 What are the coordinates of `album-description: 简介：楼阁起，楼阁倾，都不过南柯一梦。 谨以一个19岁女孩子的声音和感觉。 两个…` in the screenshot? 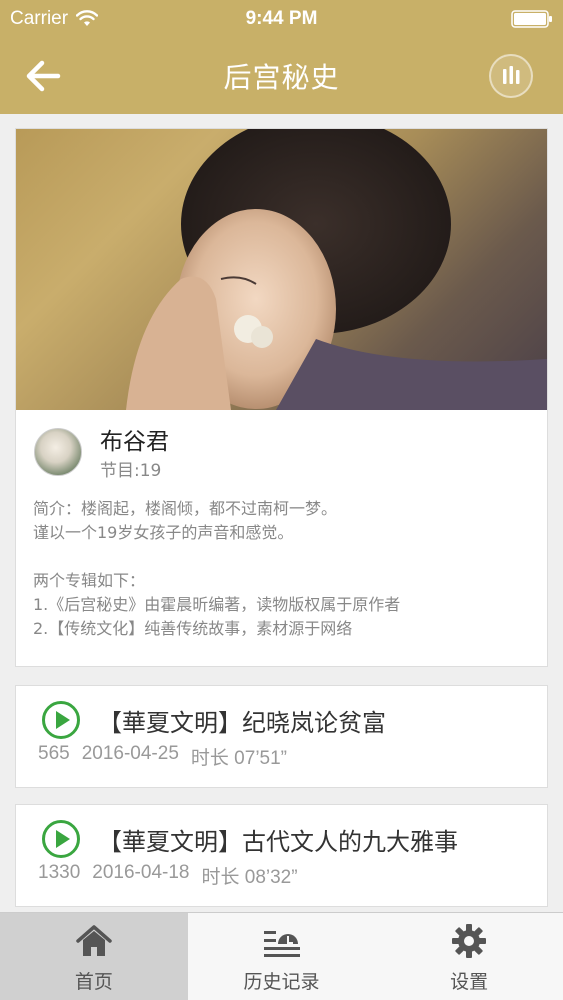 It's located at (283, 569).